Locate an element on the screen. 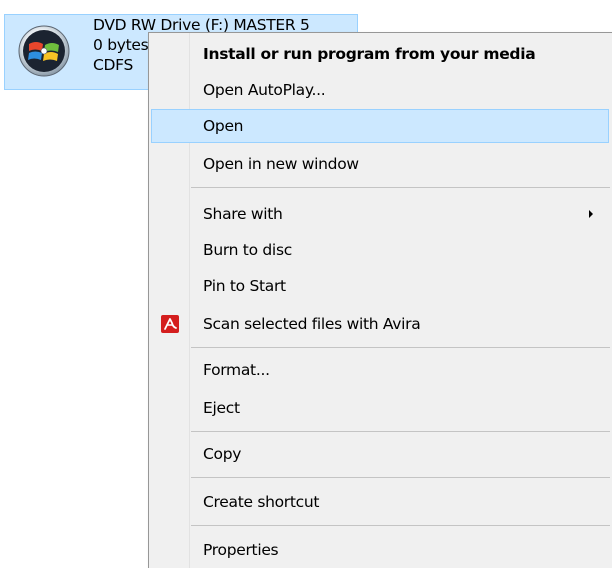 Image resolution: width=612 pixels, height=568 pixels. menu-item-create-shortcut: Create shortcut is located at coordinates (380, 502).